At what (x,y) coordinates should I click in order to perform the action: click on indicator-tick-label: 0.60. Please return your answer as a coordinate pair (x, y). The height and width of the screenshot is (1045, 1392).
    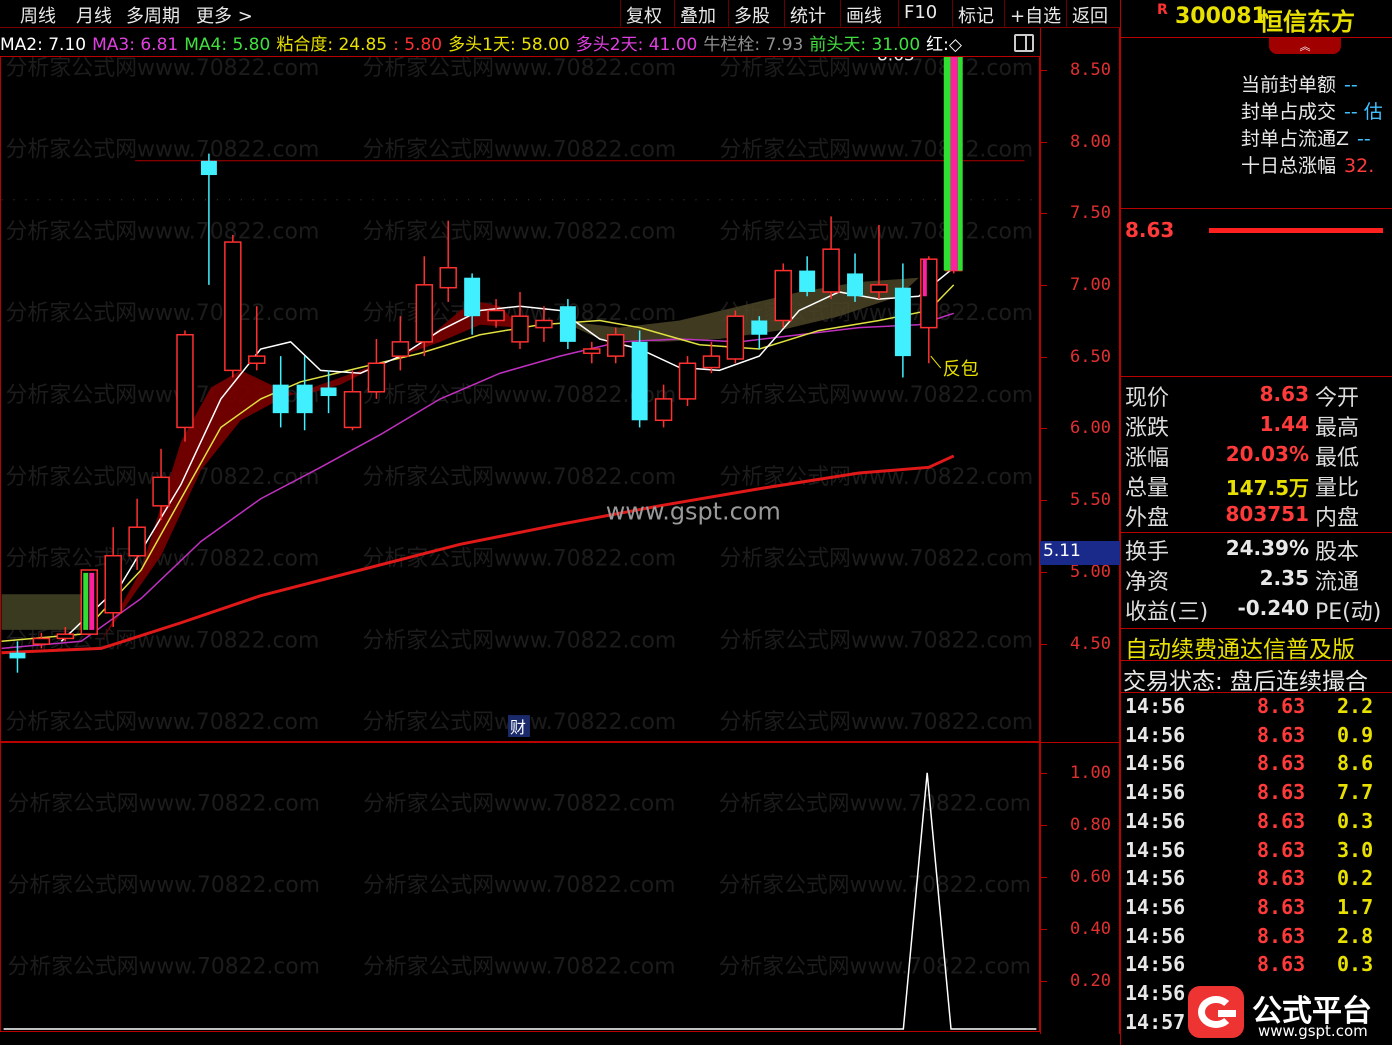
    Looking at the image, I should click on (1090, 877).